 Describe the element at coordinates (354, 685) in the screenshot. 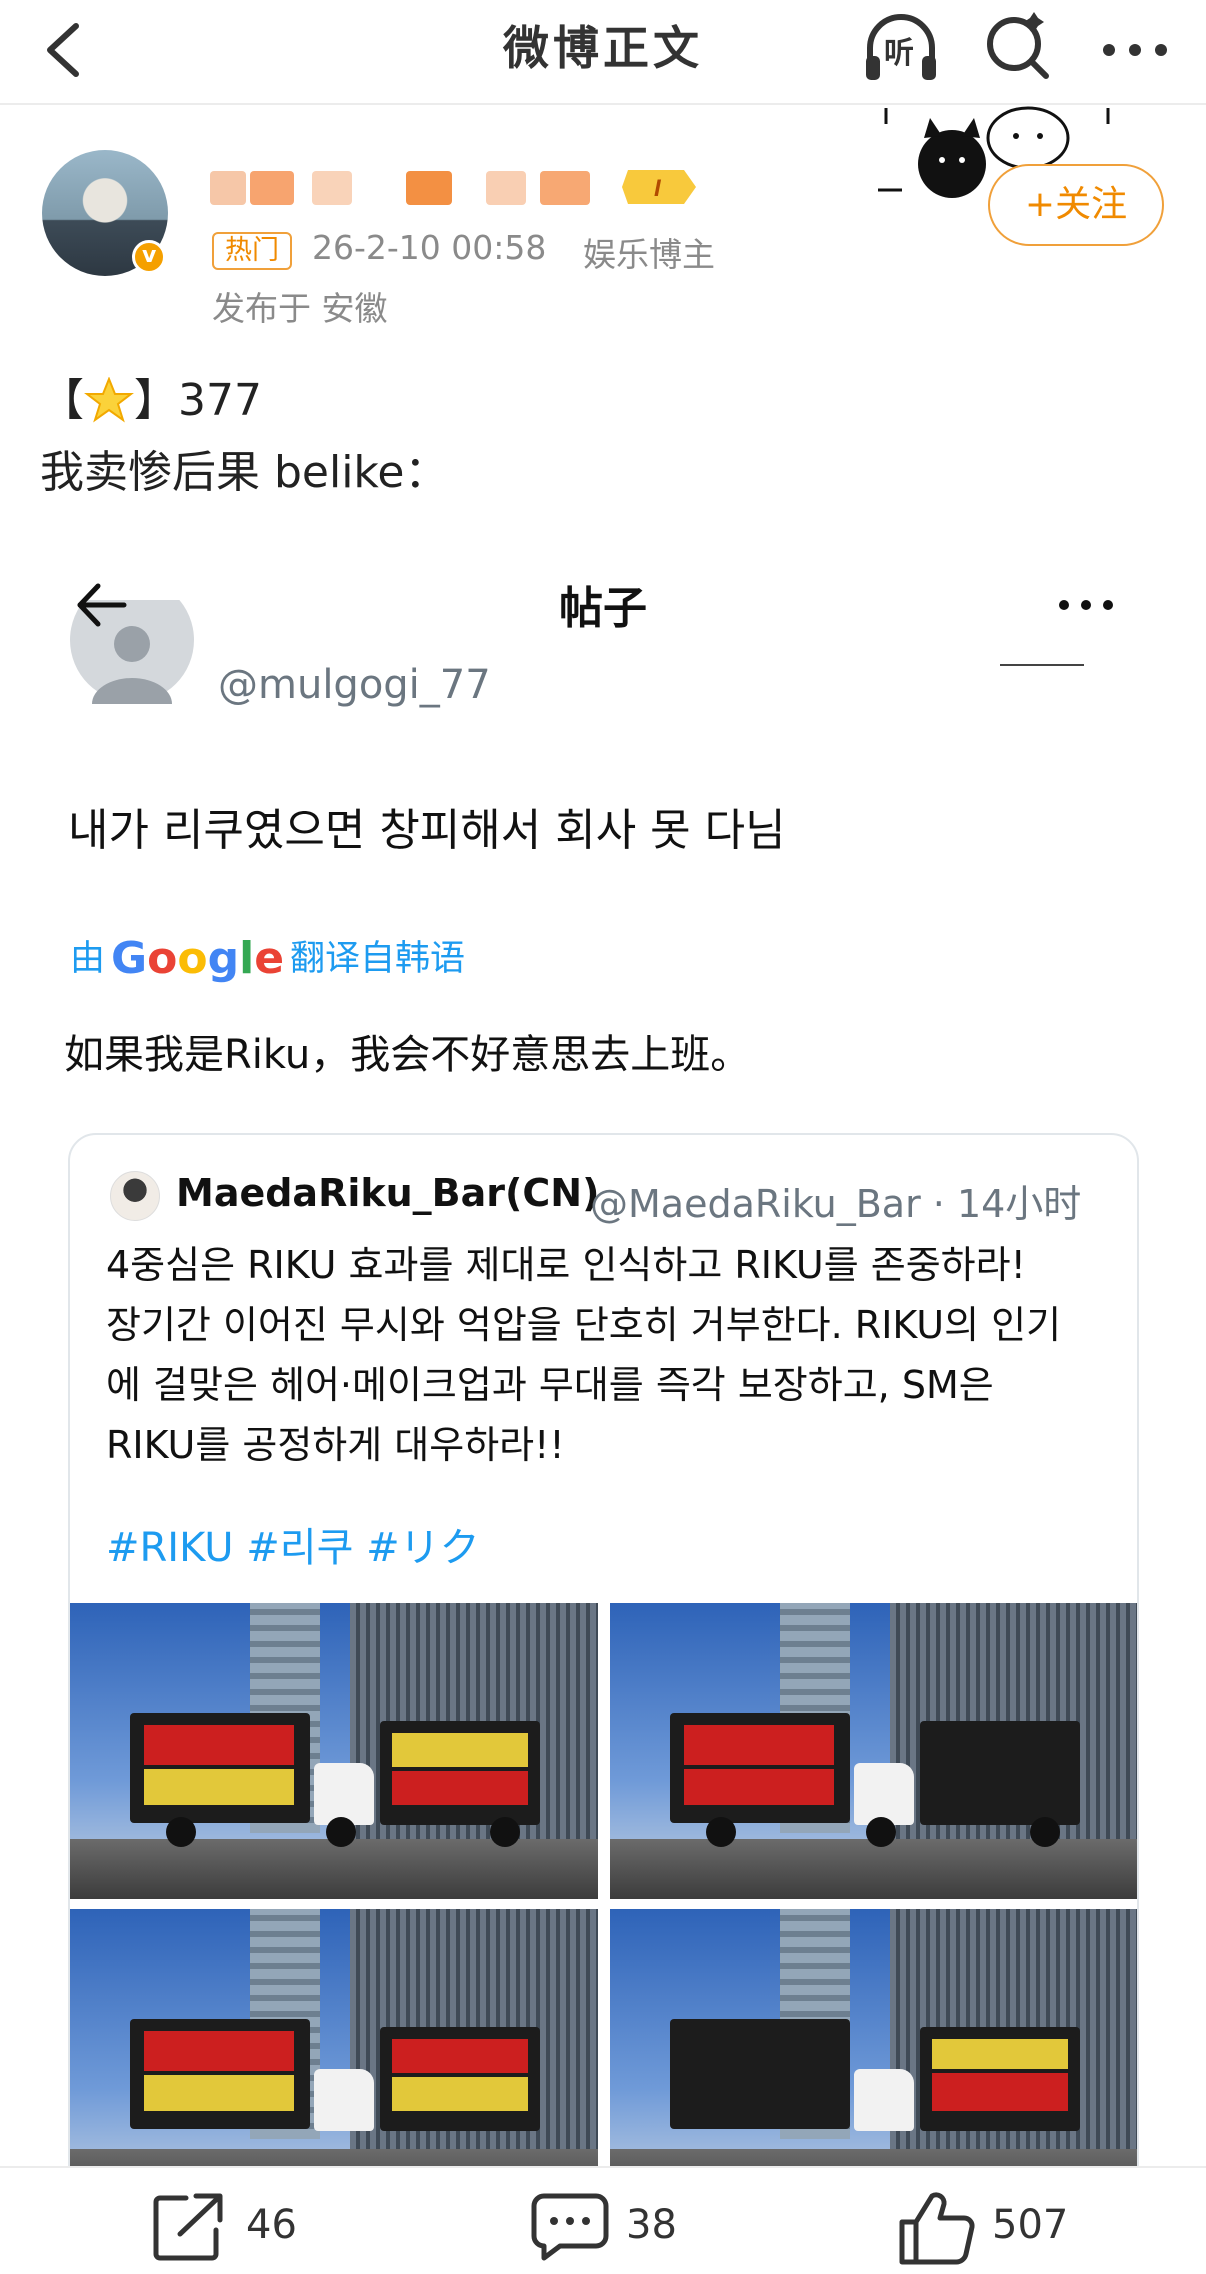

I see `embedded-user-handle: @mulgogi_77` at that location.